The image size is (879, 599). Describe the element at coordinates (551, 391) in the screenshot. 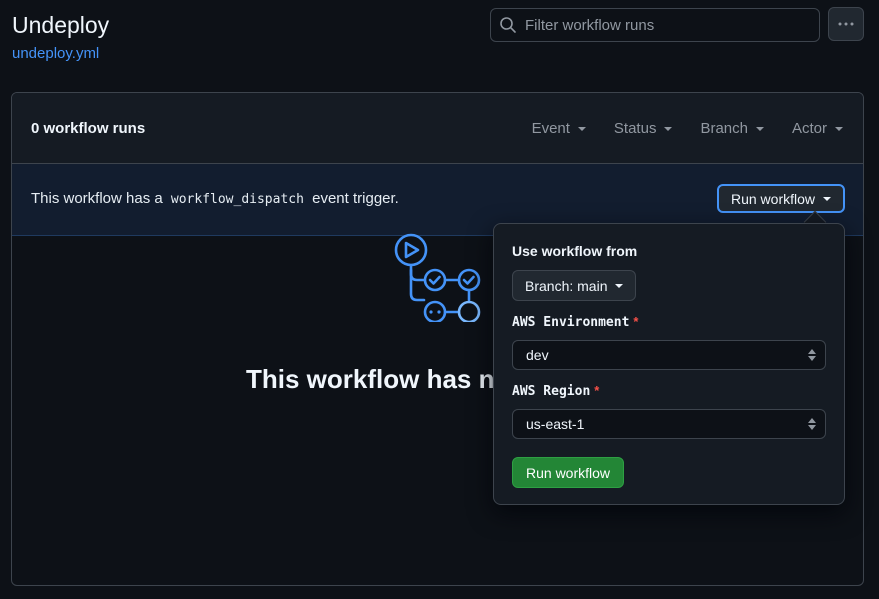

I see `field-label-text: AWS Region` at that location.